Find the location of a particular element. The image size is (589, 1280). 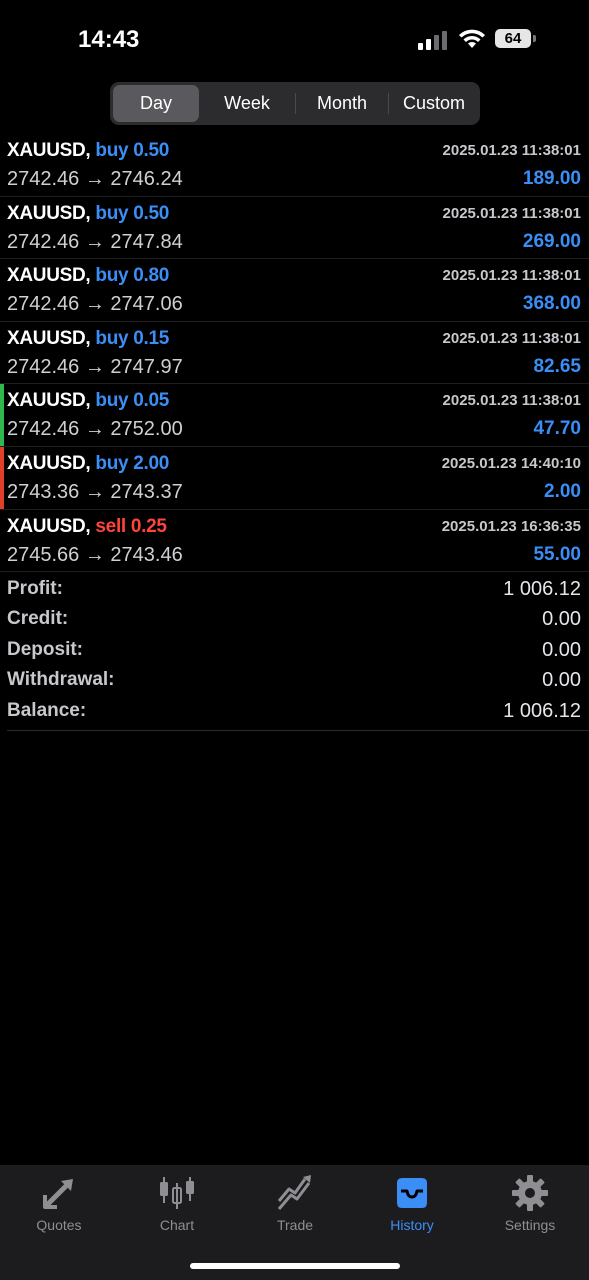

deal-prices: 2745.66 → 2743.46 is located at coordinates (95, 554).